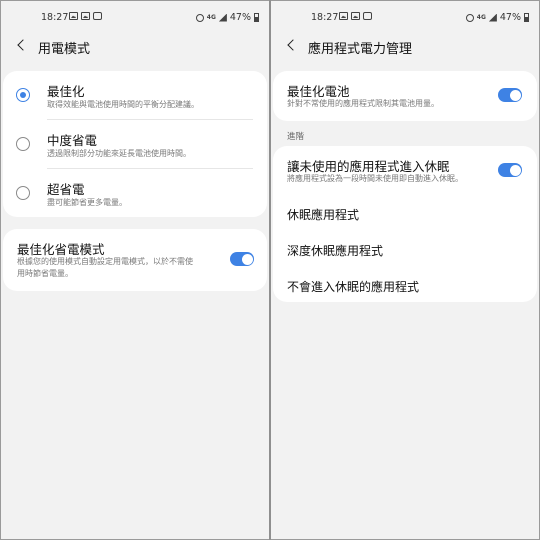 The image size is (540, 540). What do you see at coordinates (105, 261) in the screenshot?
I see `adaptive-description-line1: 根據您的使用模式自動設定用電模式，以於不需使` at bounding box center [105, 261].